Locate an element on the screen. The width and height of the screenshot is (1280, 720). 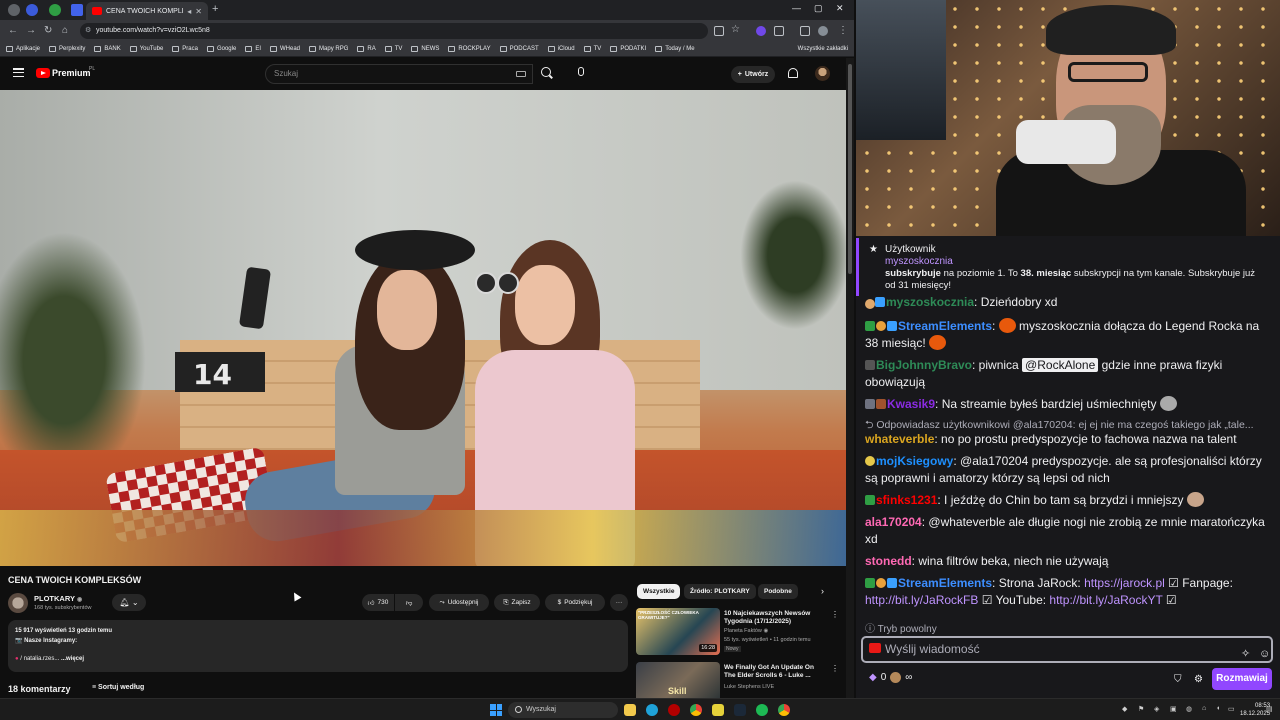
reload-icon: ↻ is located at coordinates (48, 30).